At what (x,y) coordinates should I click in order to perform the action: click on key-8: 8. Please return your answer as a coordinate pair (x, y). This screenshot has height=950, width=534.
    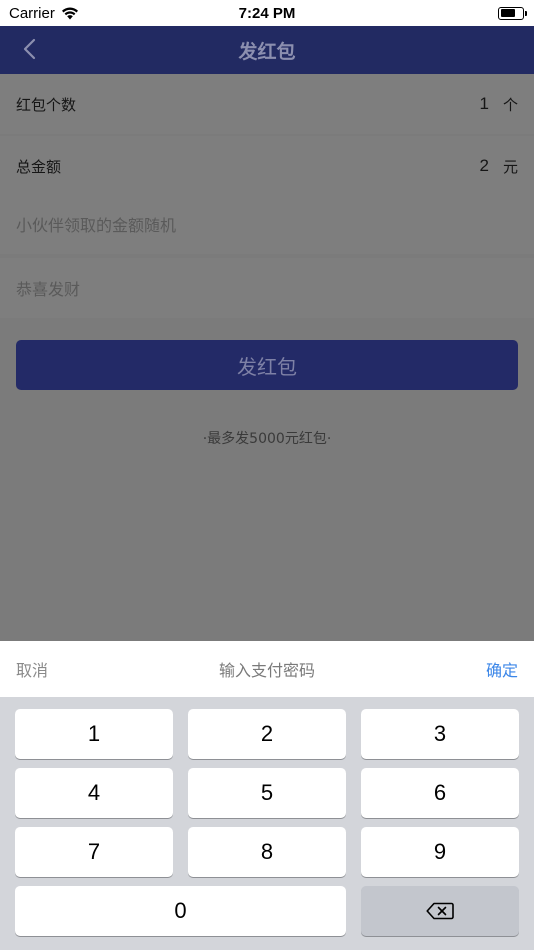
    Looking at the image, I should click on (267, 852).